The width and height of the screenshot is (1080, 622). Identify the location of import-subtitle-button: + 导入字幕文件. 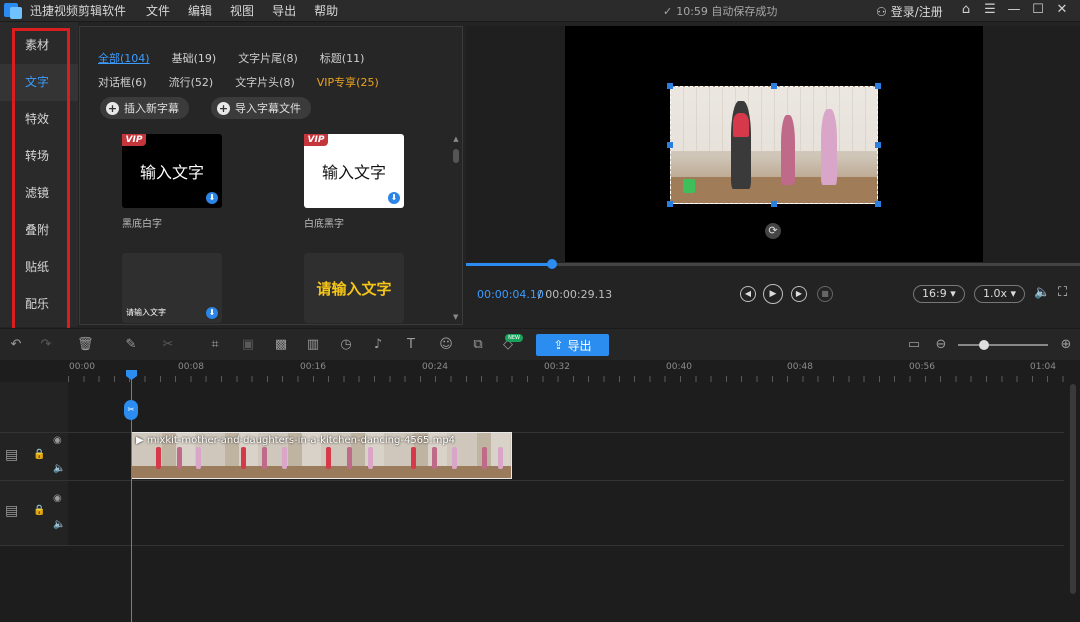
(261, 108).